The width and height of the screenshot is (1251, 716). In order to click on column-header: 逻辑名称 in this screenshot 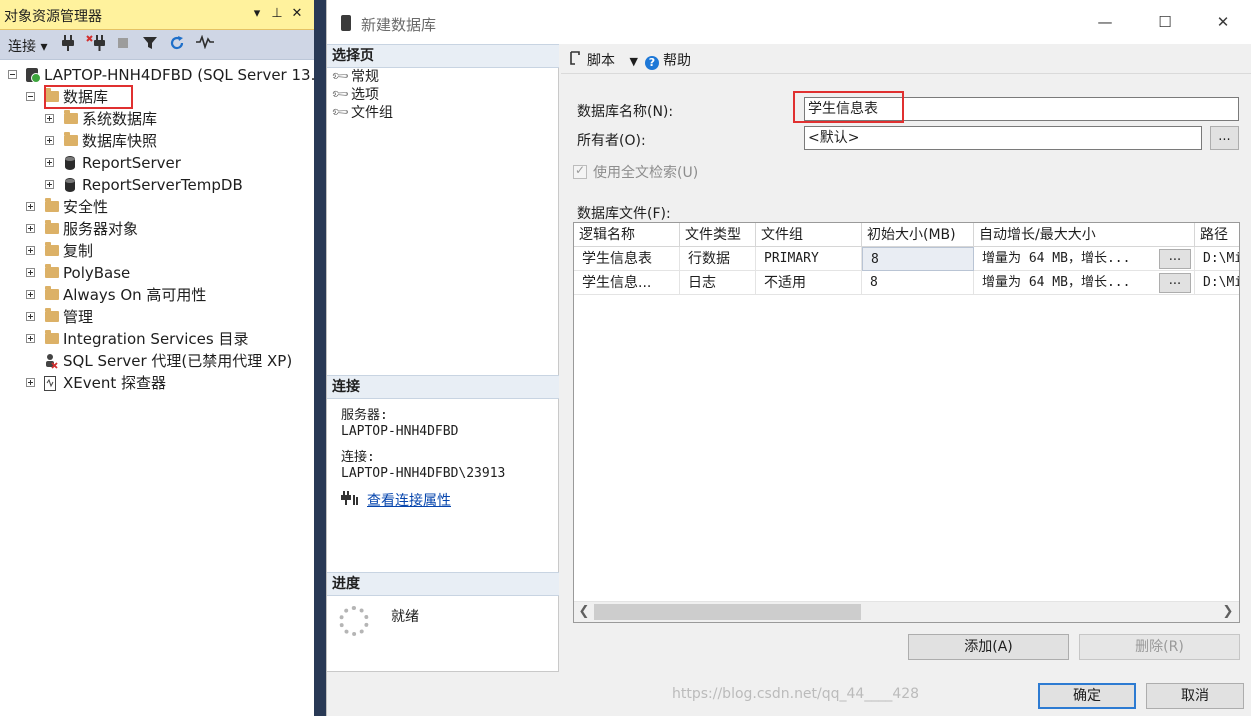, I will do `click(627, 235)`.